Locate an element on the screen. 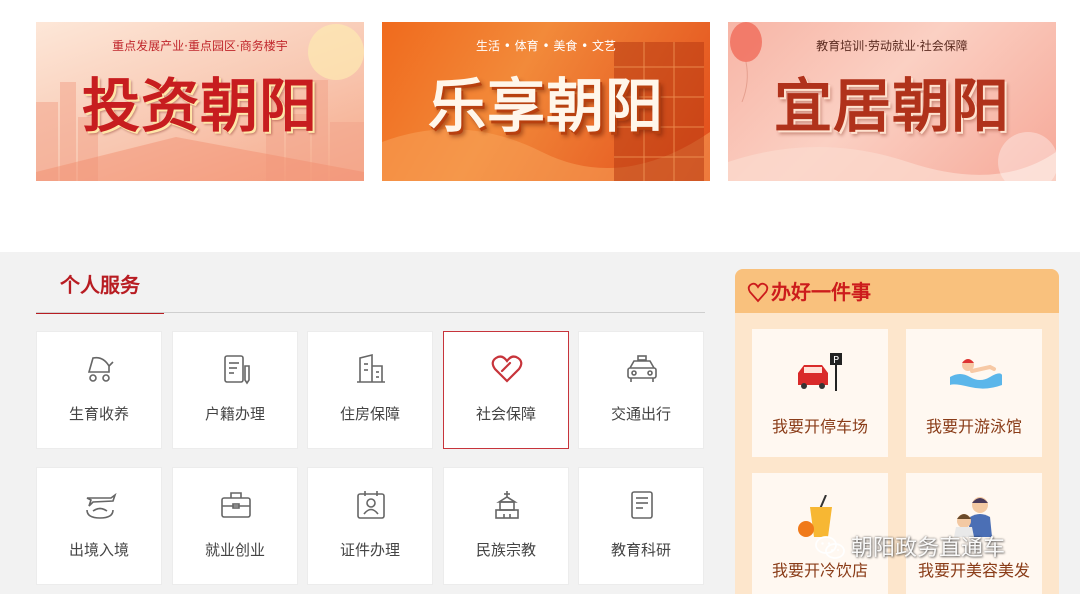 Image resolution: width=1080 pixels, height=594 pixels. id-card-icon is located at coordinates (371, 505).